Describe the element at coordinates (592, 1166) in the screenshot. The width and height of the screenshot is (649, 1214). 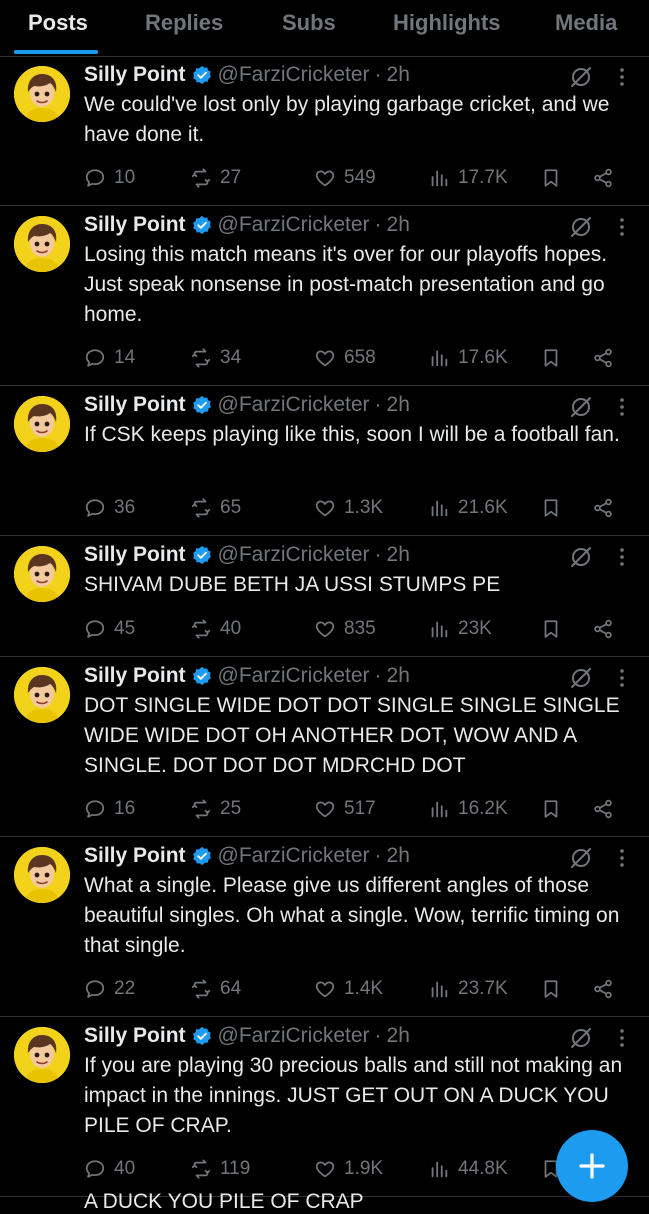
I see `compose-button` at that location.